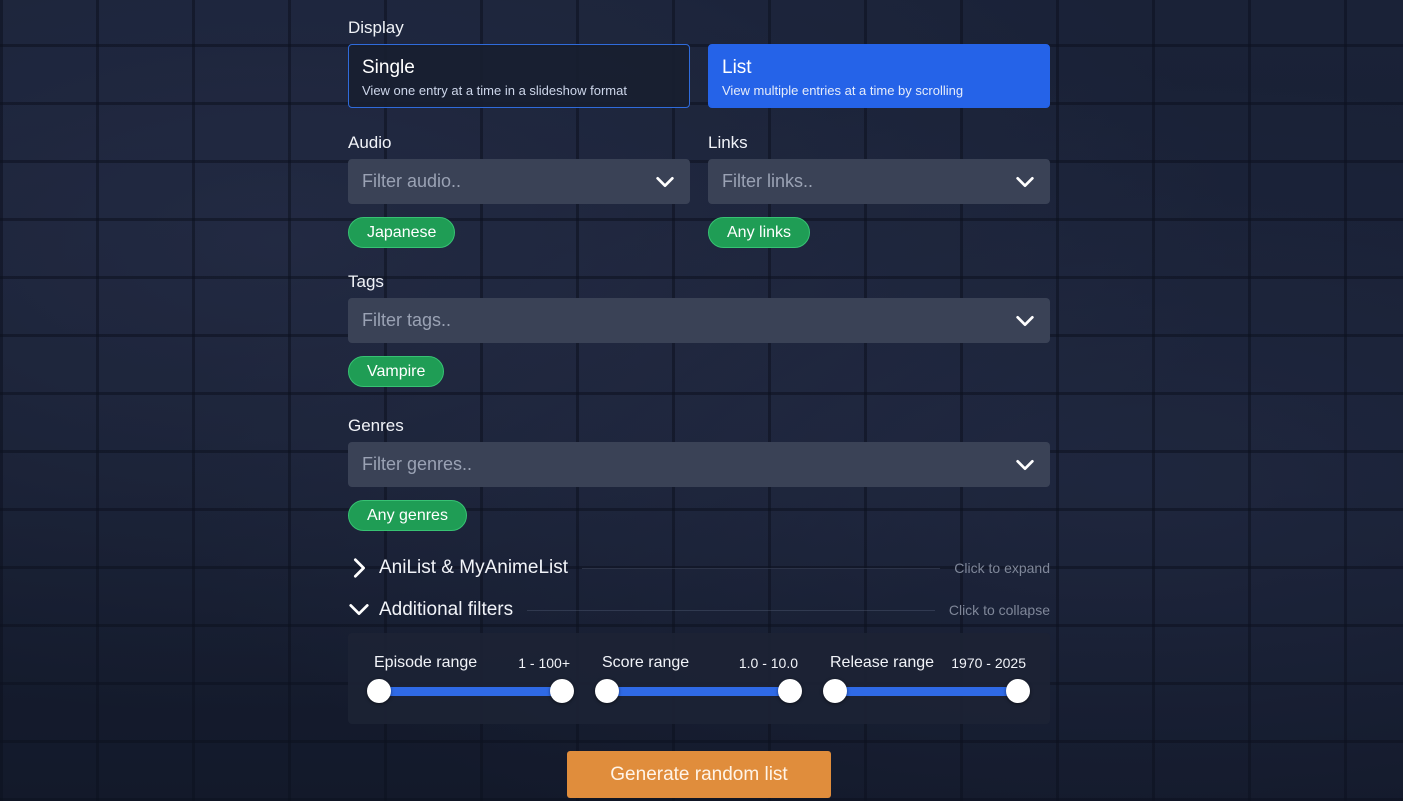 Image resolution: width=1403 pixels, height=801 pixels. Describe the element at coordinates (388, 67) in the screenshot. I see `display-option-title: Single` at that location.